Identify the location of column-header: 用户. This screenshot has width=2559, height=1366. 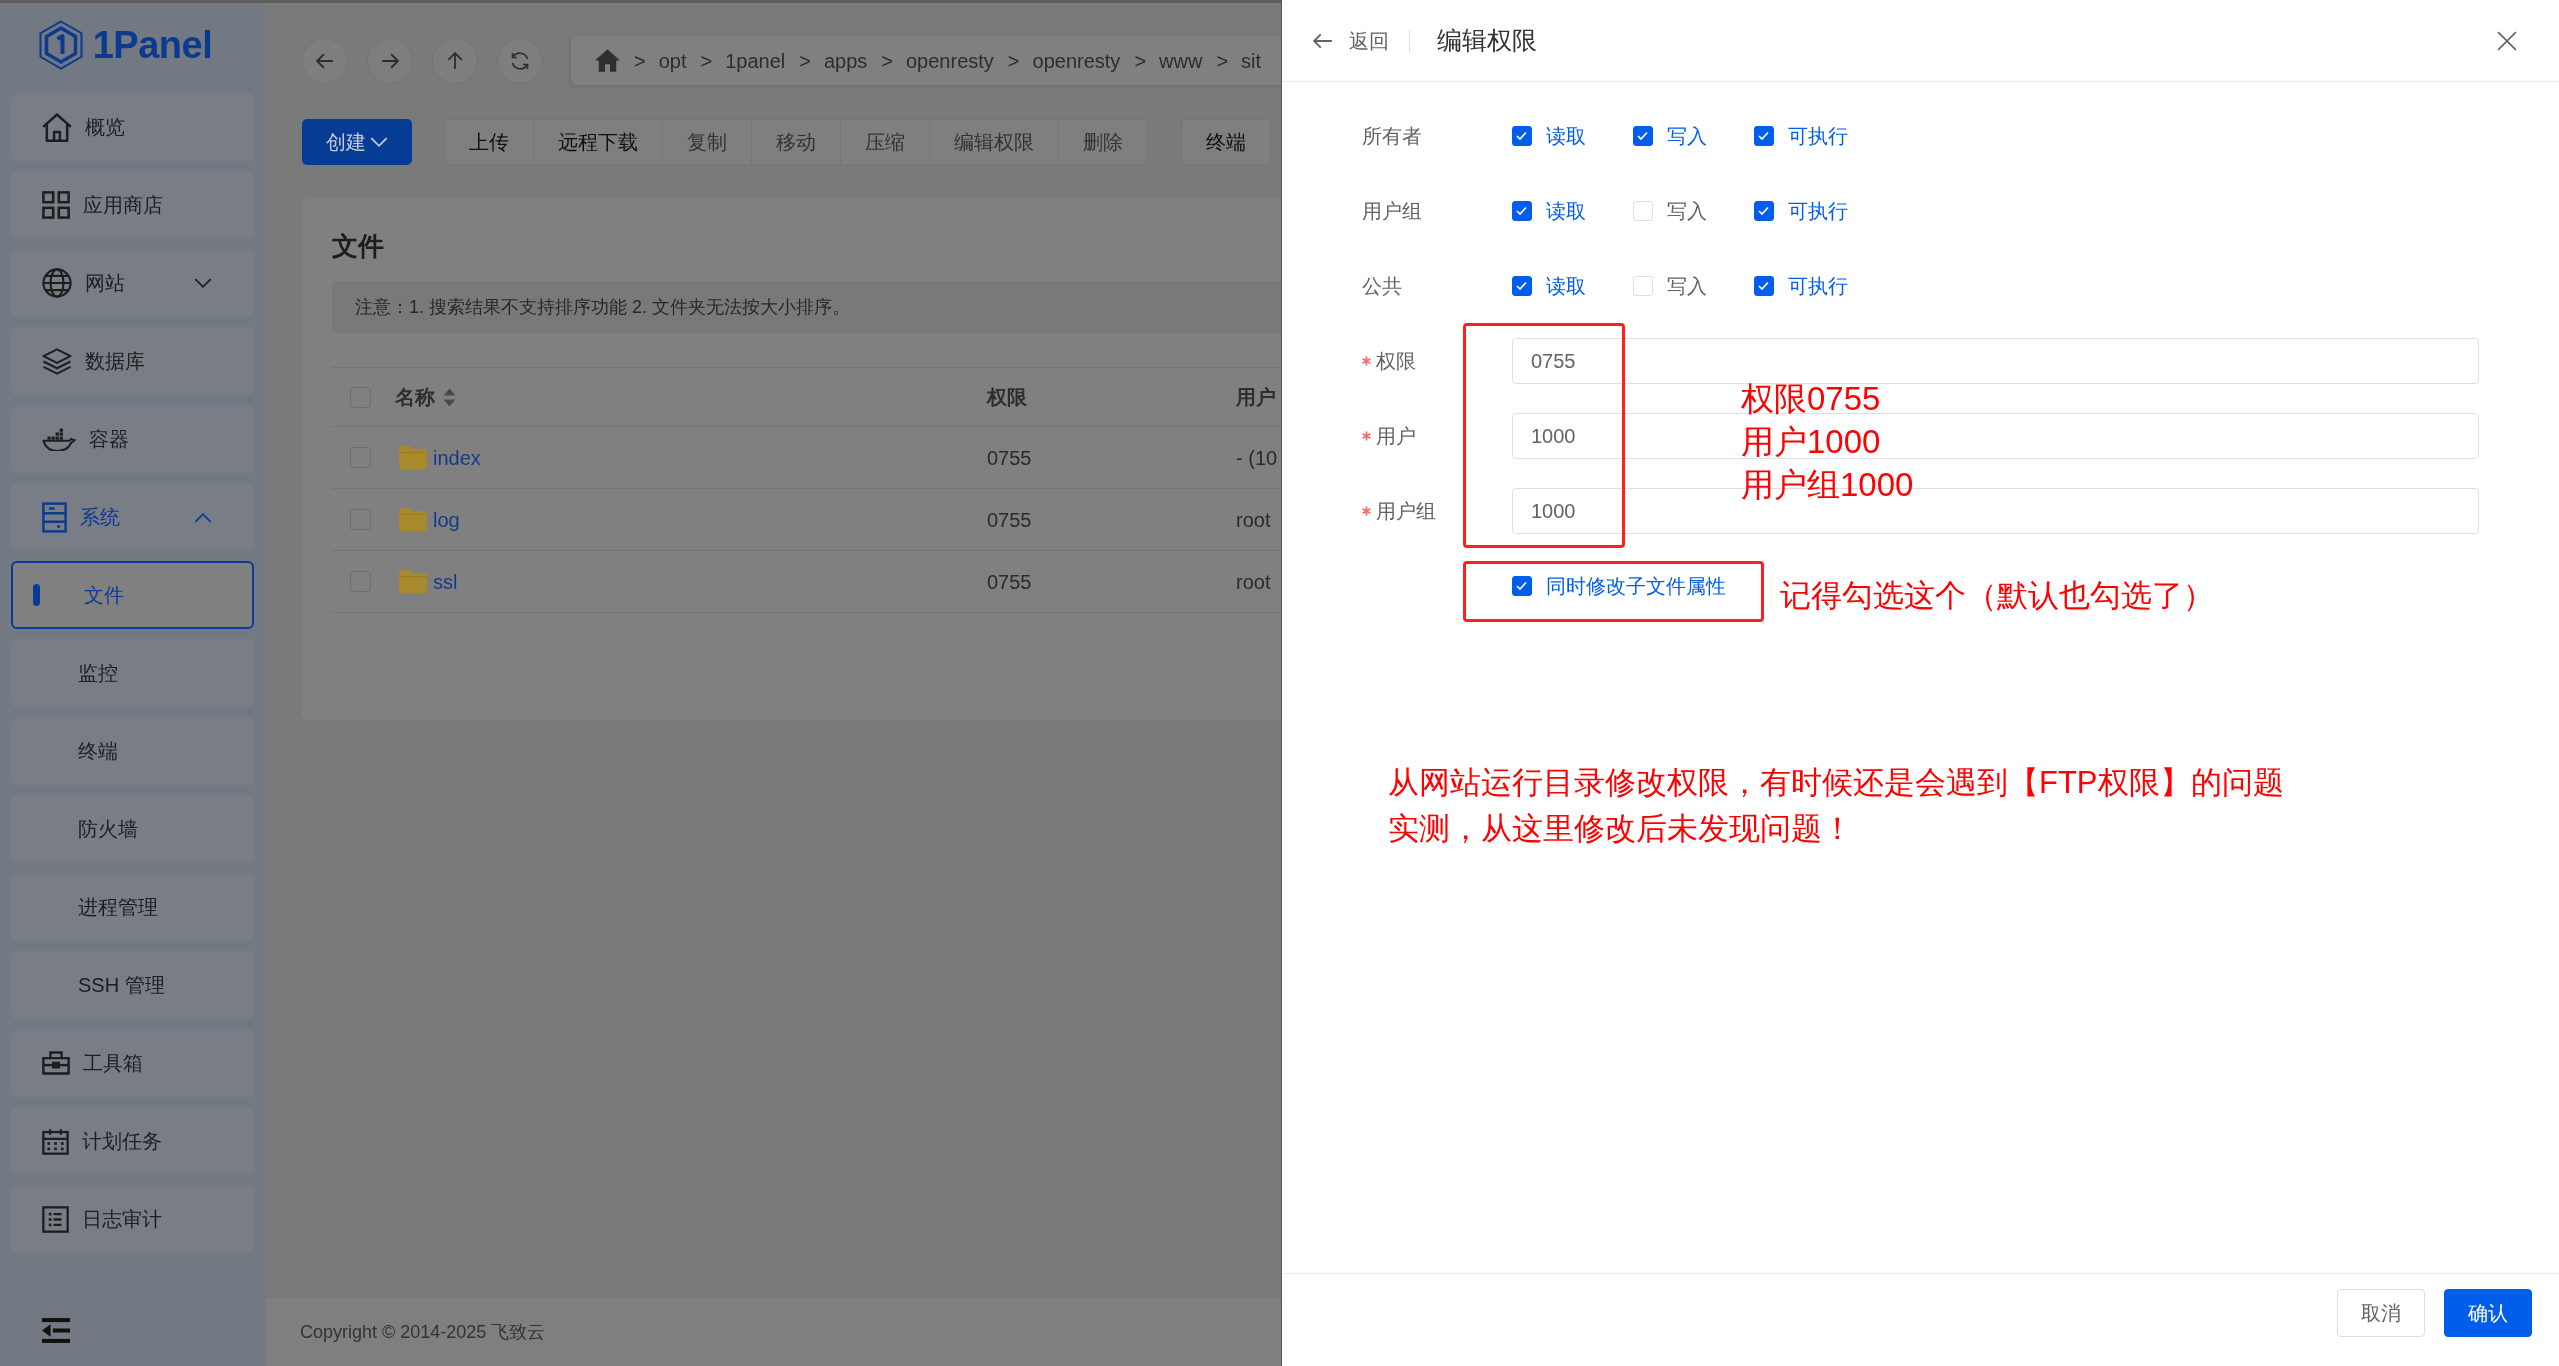
(1256, 397).